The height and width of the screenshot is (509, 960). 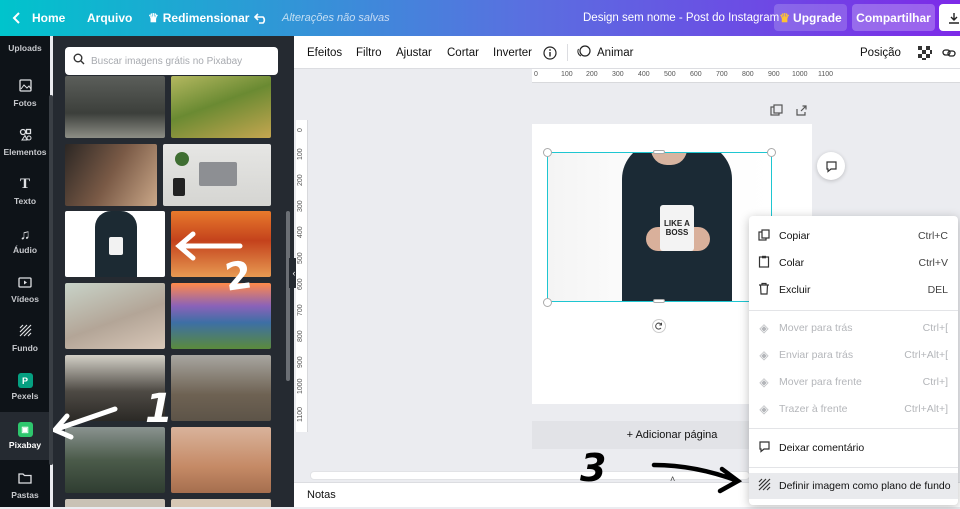 I want to click on paste-icon, so click(x=764, y=263).